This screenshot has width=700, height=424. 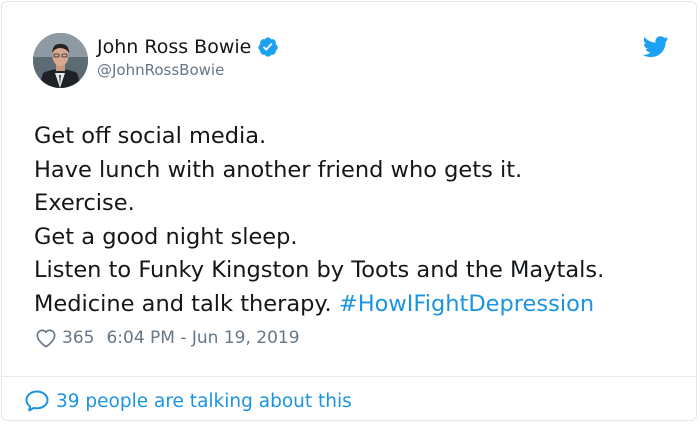 I want to click on speech-bubble-icon, so click(x=37, y=401).